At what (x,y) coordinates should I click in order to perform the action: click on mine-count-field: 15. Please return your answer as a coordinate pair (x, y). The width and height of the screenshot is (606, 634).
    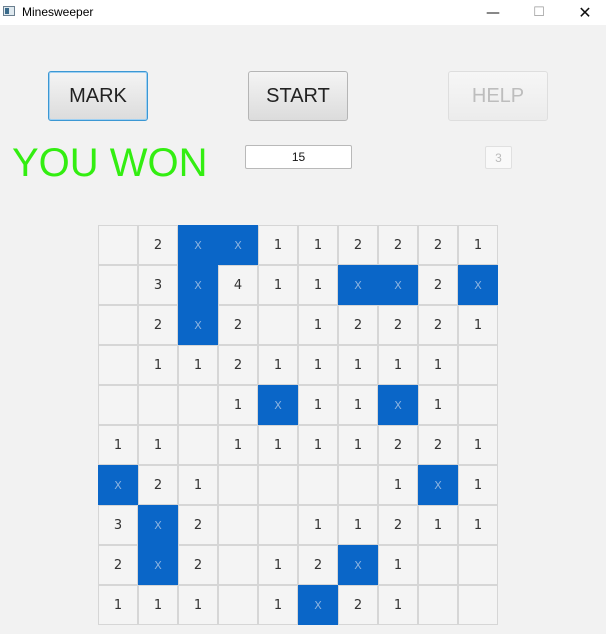
    Looking at the image, I should click on (298, 157).